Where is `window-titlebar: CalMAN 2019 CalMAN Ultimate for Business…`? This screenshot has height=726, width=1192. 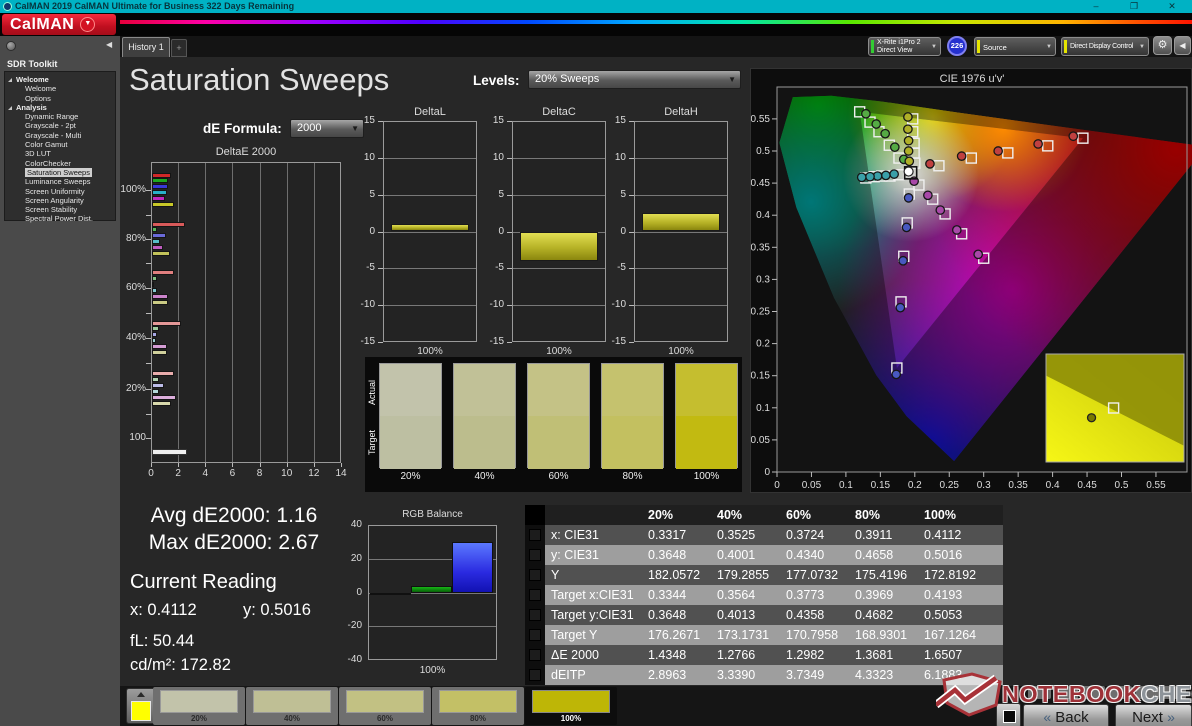
window-titlebar: CalMAN 2019 CalMAN Ultimate for Business… is located at coordinates (596, 6).